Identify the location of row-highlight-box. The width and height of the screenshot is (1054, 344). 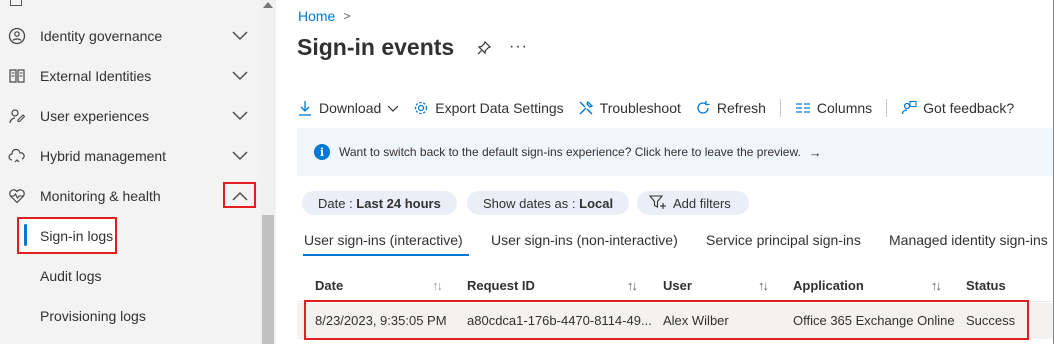
(666, 320).